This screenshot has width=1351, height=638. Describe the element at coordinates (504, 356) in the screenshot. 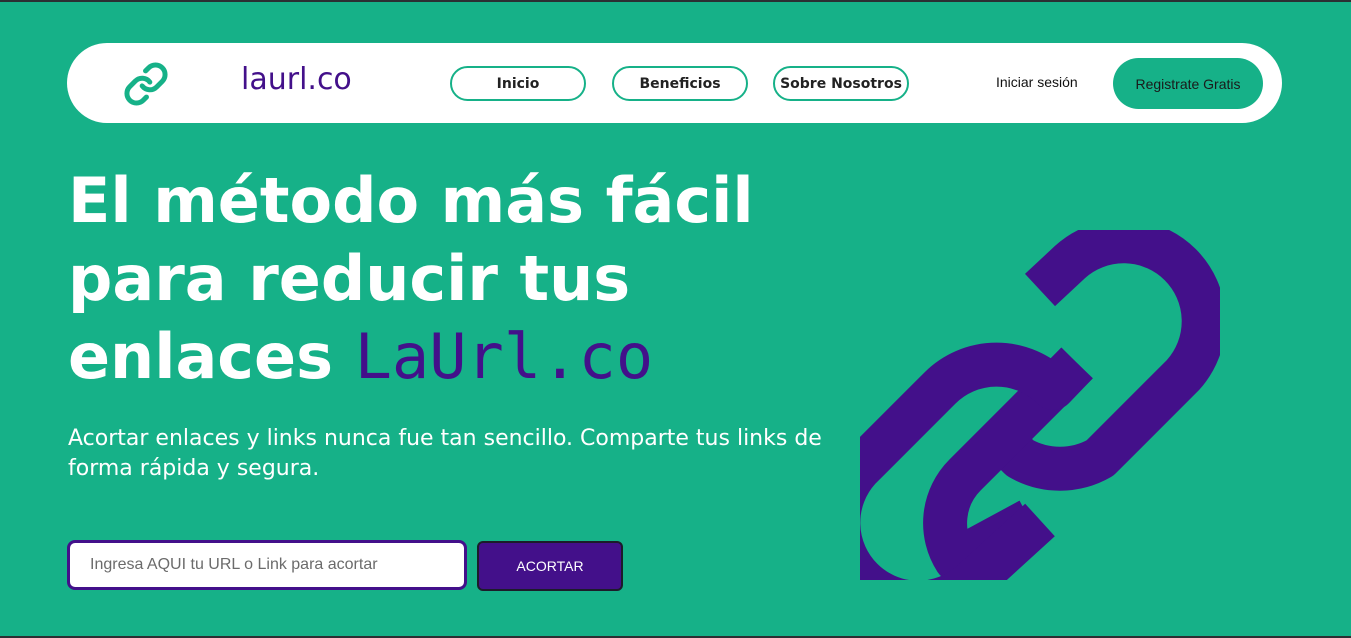

I see `hero-title-accent: LaUrl.co` at that location.